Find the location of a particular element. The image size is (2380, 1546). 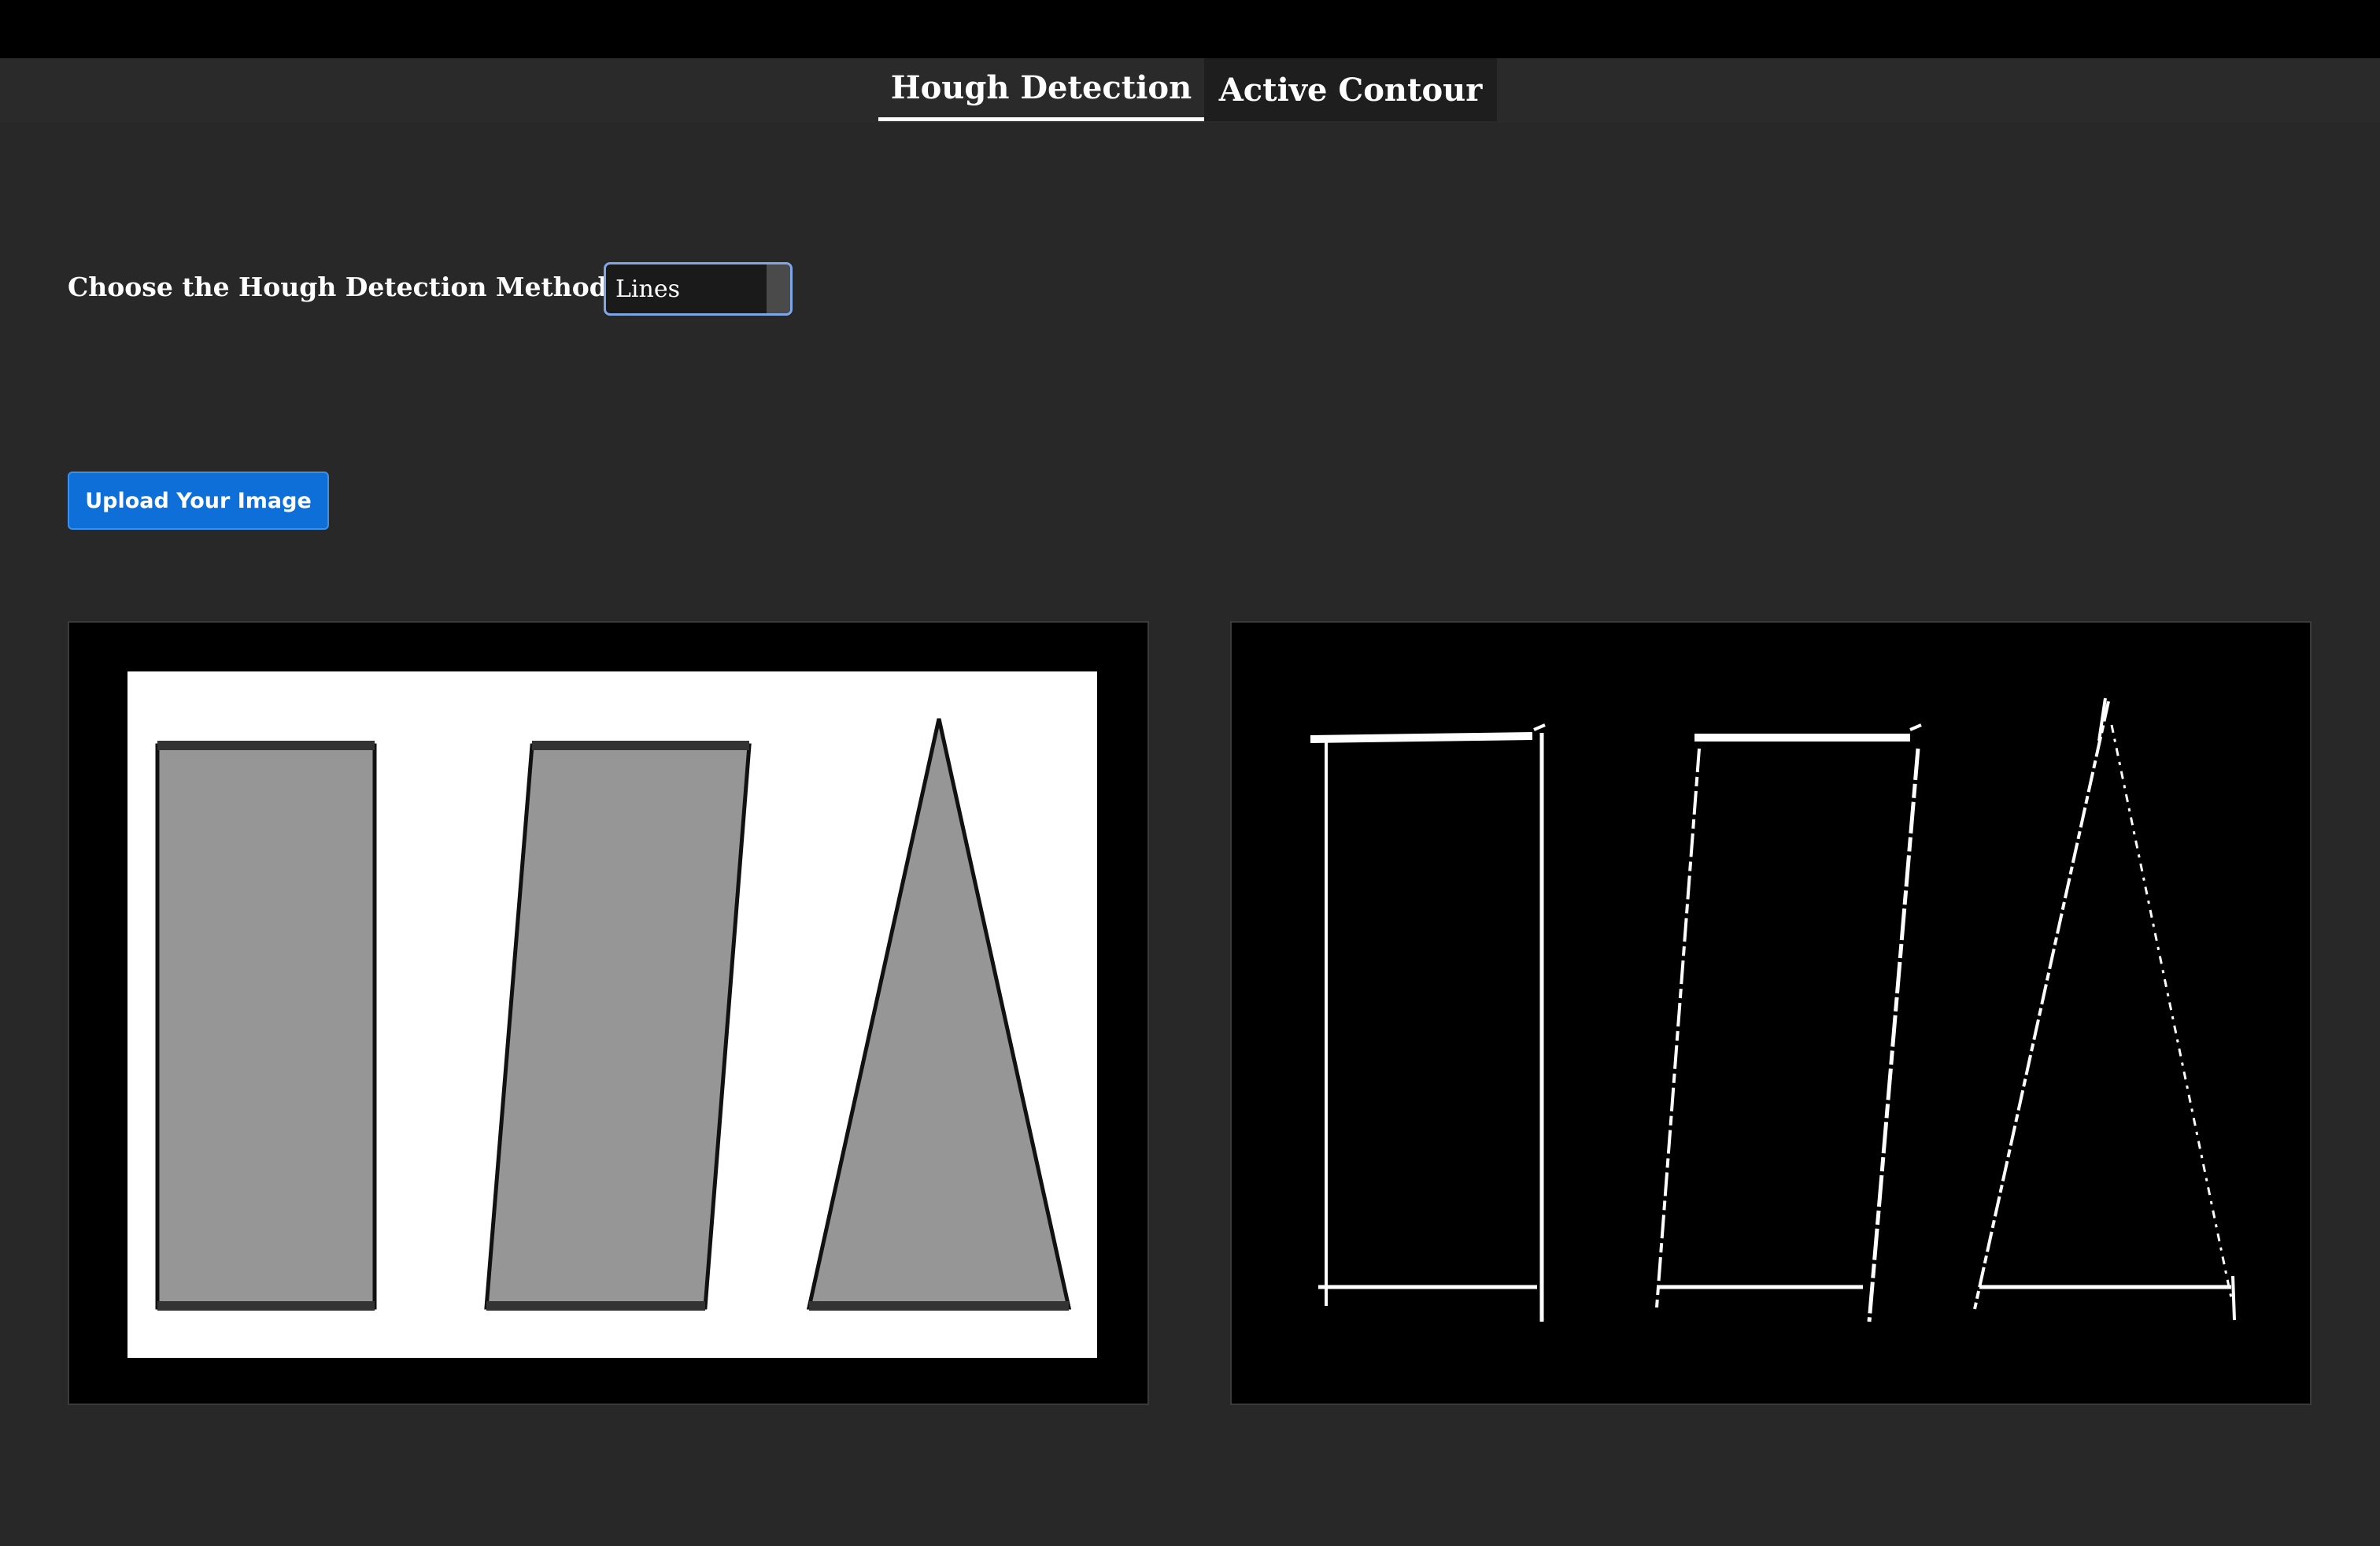

upload-image-button: Upload Your Image is located at coordinates (198, 501).